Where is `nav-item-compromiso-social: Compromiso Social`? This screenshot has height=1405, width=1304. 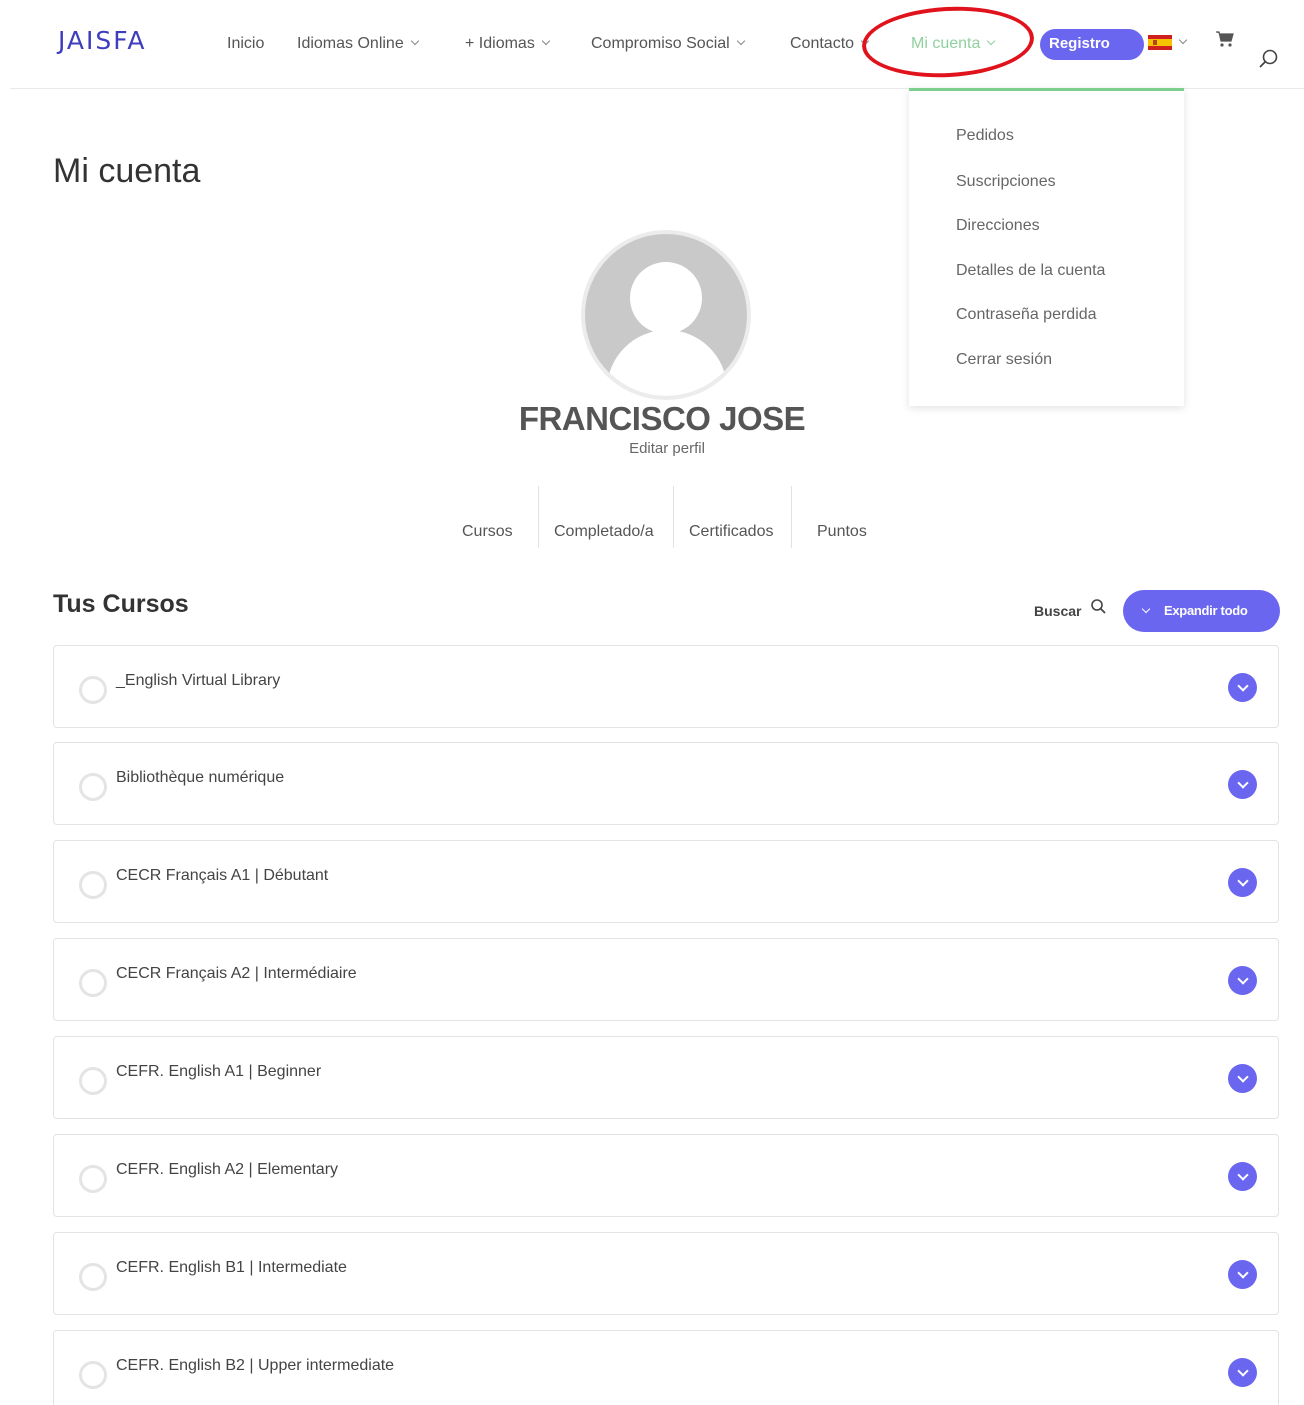
nav-item-compromiso-social: Compromiso Social is located at coordinates (668, 44).